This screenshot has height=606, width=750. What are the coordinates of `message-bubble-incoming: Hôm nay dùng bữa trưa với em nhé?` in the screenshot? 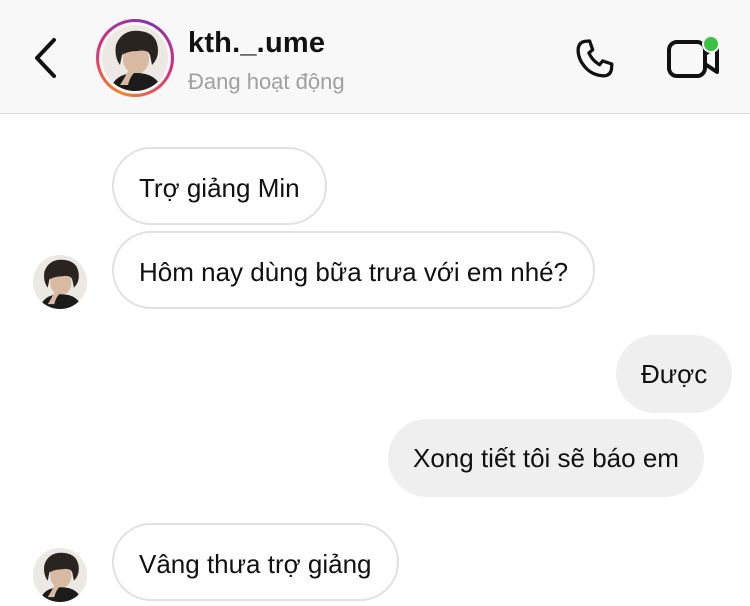 It's located at (354, 270).